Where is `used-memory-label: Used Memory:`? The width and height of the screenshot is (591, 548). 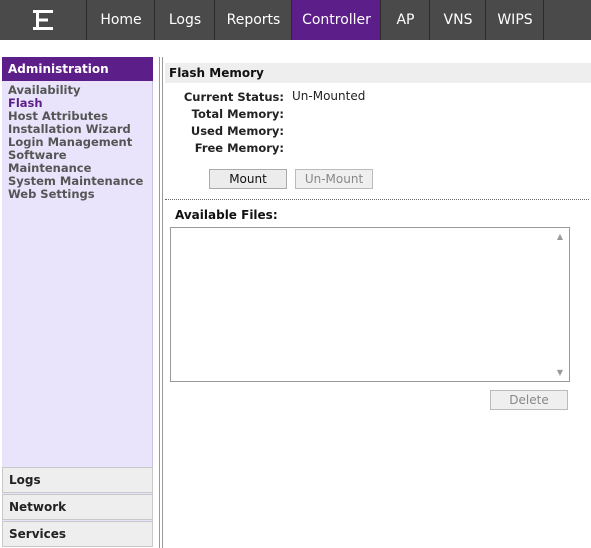 used-memory-label: Used Memory: is located at coordinates (237, 131).